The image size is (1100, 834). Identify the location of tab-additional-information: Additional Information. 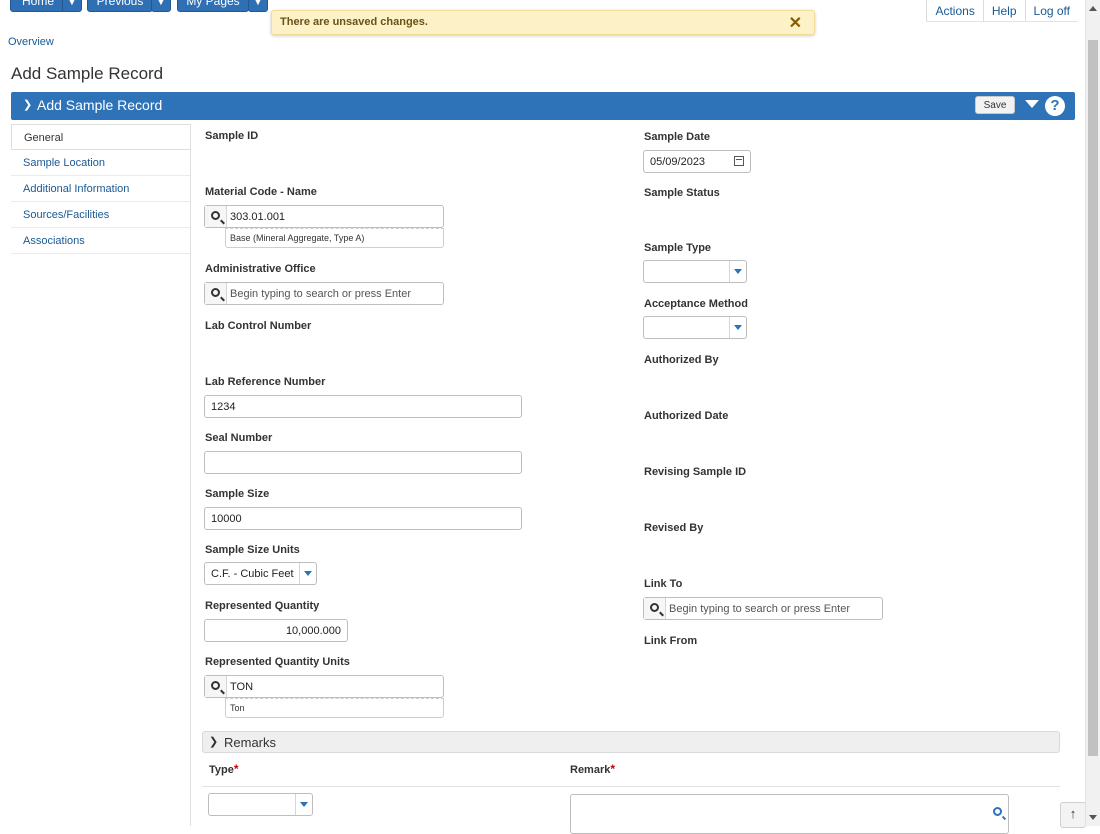
(100, 189).